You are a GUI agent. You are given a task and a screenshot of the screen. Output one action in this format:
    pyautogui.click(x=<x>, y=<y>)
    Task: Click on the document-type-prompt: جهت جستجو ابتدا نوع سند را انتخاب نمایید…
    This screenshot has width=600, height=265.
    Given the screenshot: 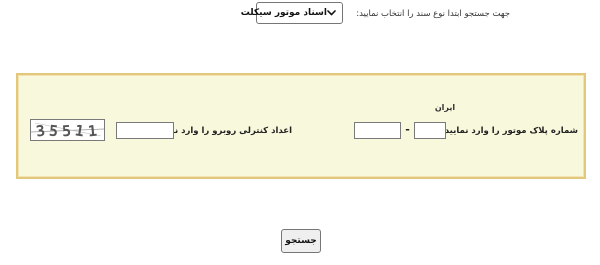 What is the action you would take?
    pyautogui.click(x=433, y=14)
    